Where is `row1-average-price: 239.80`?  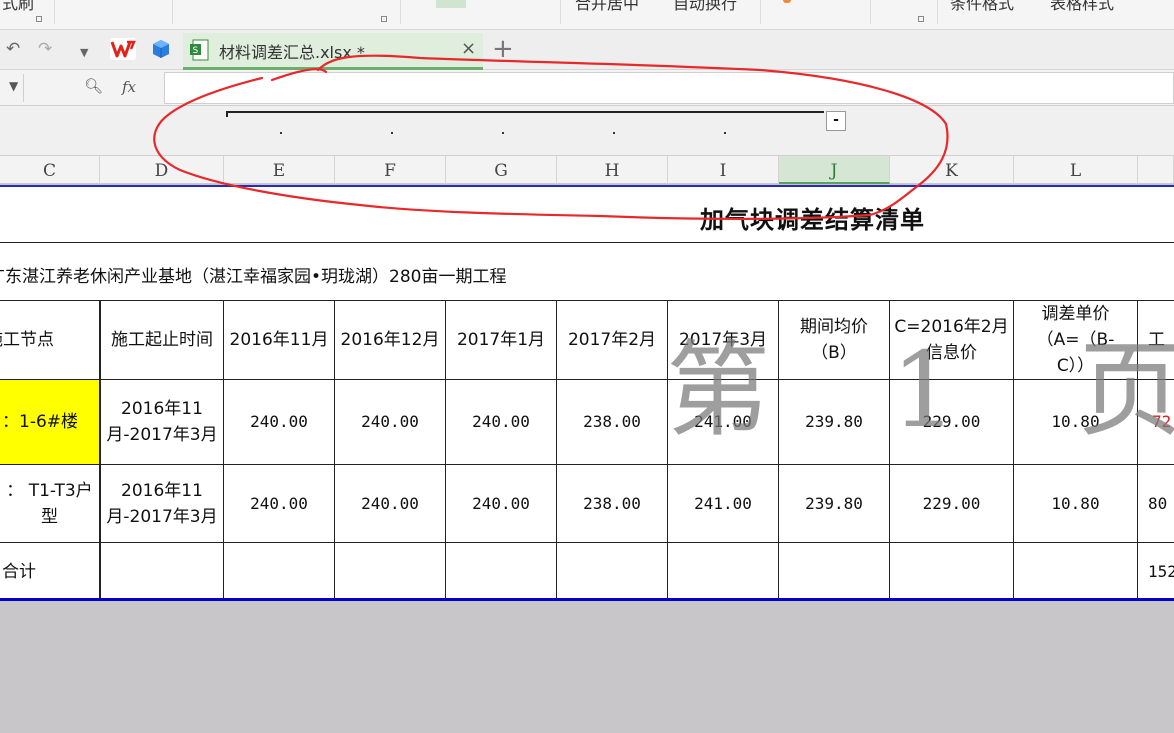
row1-average-price: 239.80 is located at coordinates (834, 422).